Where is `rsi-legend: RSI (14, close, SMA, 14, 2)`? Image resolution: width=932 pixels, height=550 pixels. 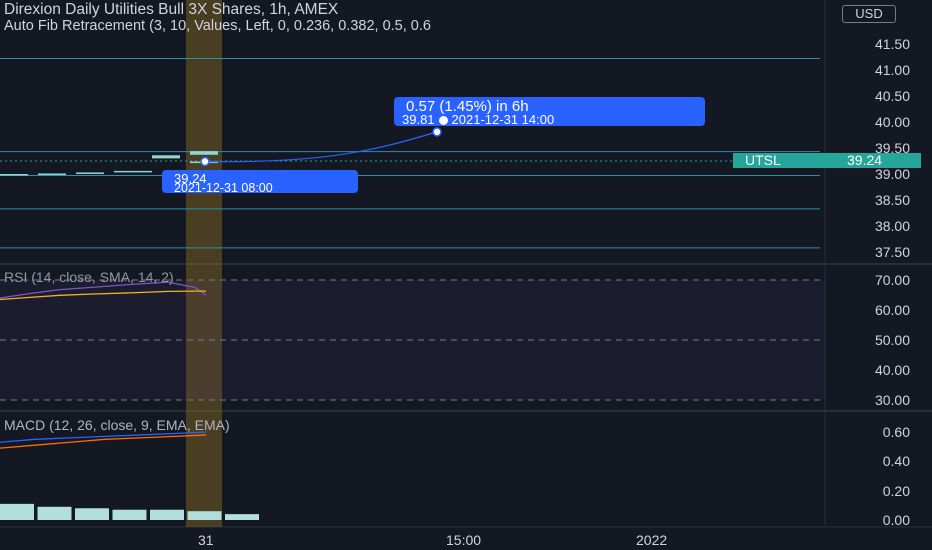
rsi-legend: RSI (14, close, SMA, 14, 2) is located at coordinates (89, 277).